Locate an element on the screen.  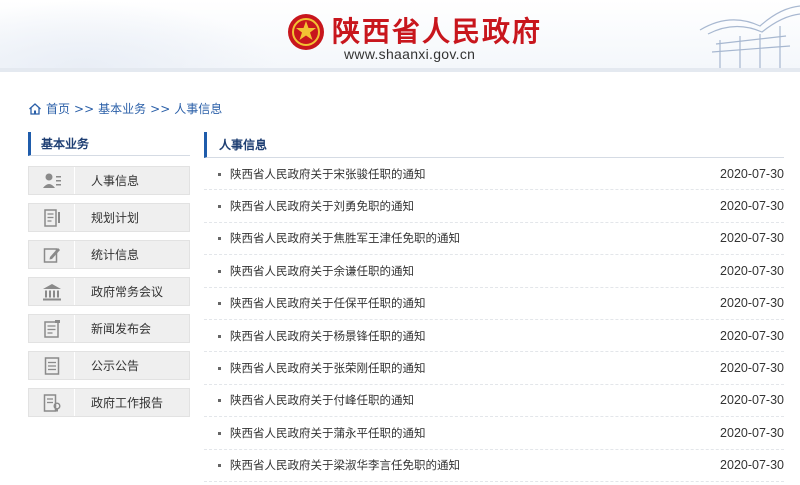
sidebar-item-label: 政府常务会议 is located at coordinates (127, 292).